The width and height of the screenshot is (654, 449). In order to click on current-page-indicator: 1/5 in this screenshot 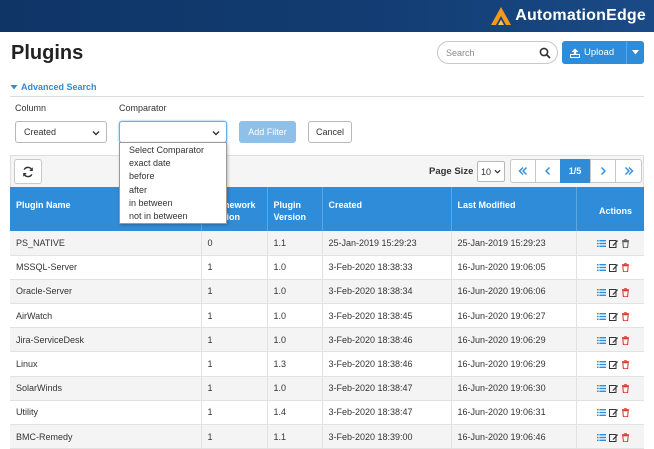, I will do `click(575, 171)`.